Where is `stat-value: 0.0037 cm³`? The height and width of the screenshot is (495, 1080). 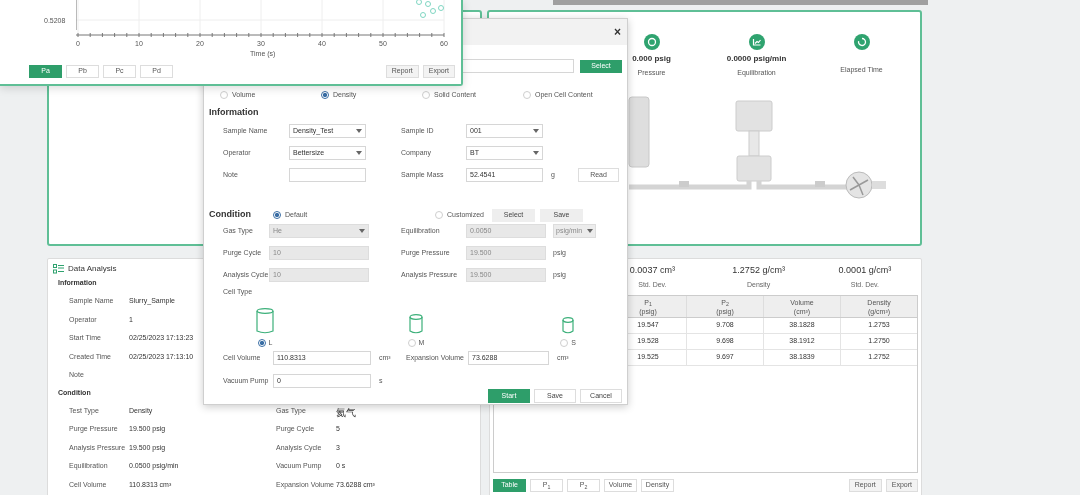
stat-value: 0.0037 cm³ is located at coordinates (652, 270).